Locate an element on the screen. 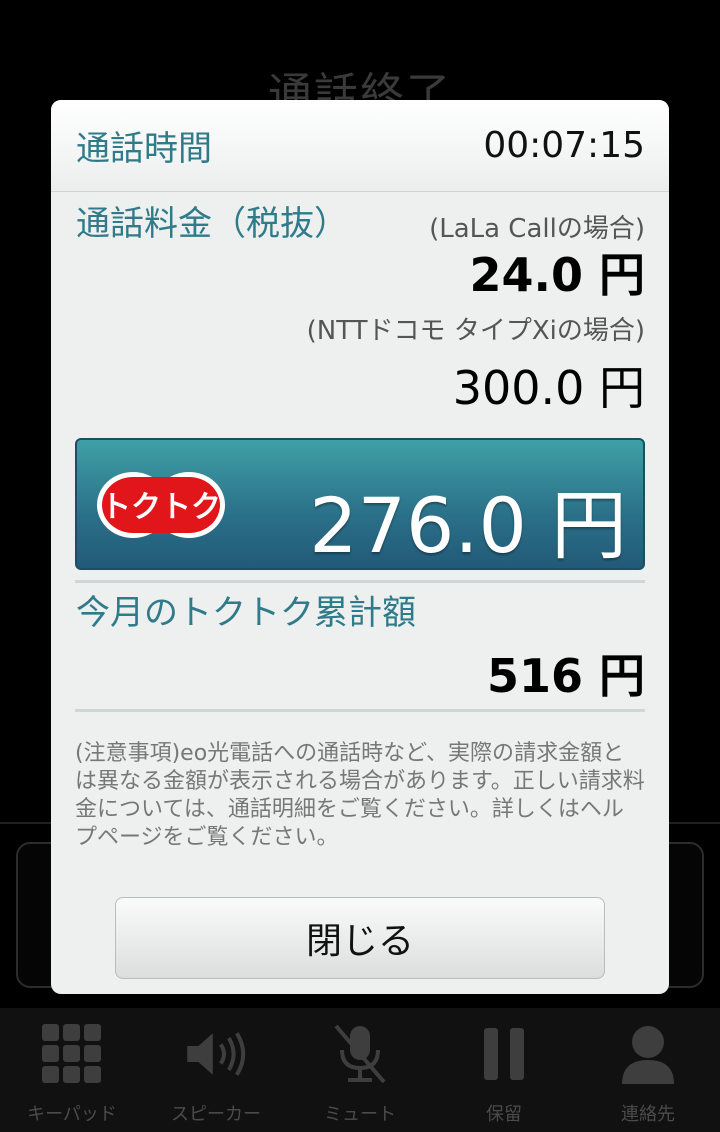  separator is located at coordinates (360, 710).